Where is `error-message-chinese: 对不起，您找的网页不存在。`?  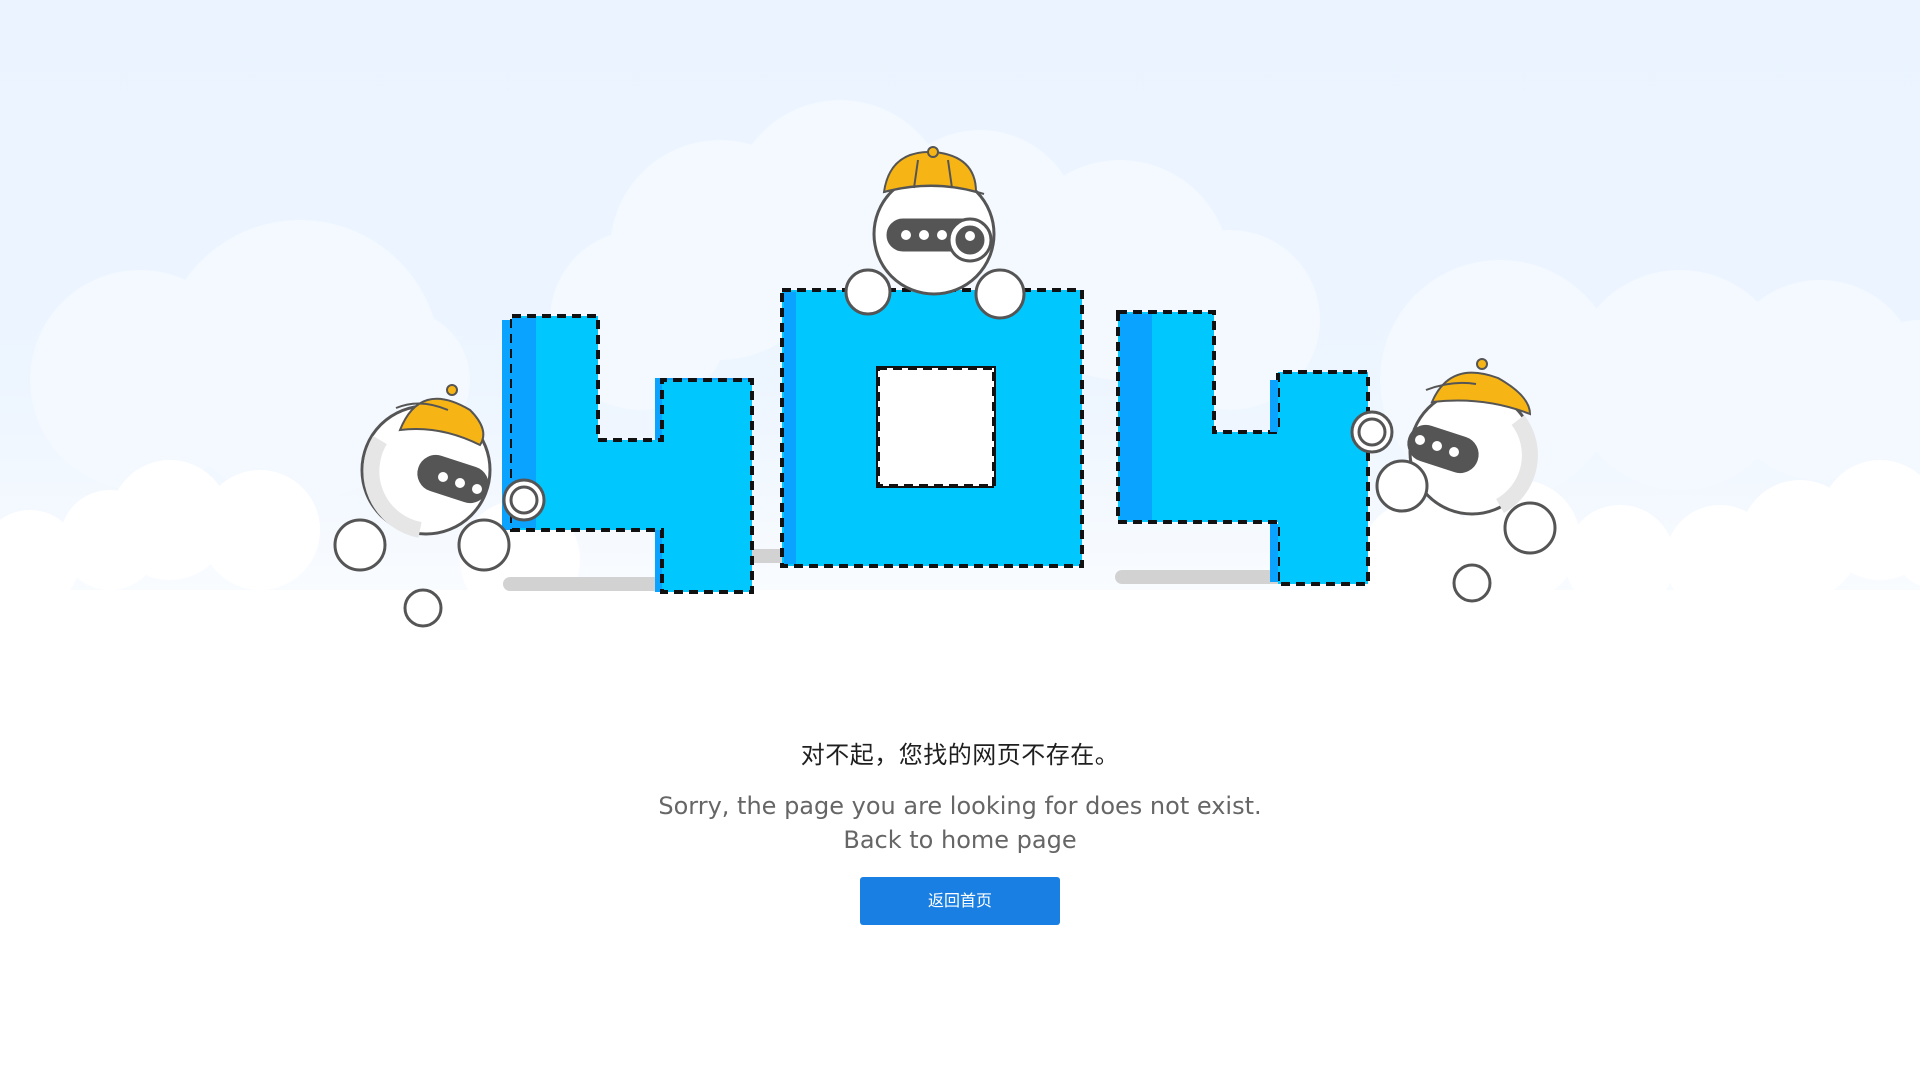 error-message-chinese: 对不起，您找的网页不存在。 is located at coordinates (960, 755).